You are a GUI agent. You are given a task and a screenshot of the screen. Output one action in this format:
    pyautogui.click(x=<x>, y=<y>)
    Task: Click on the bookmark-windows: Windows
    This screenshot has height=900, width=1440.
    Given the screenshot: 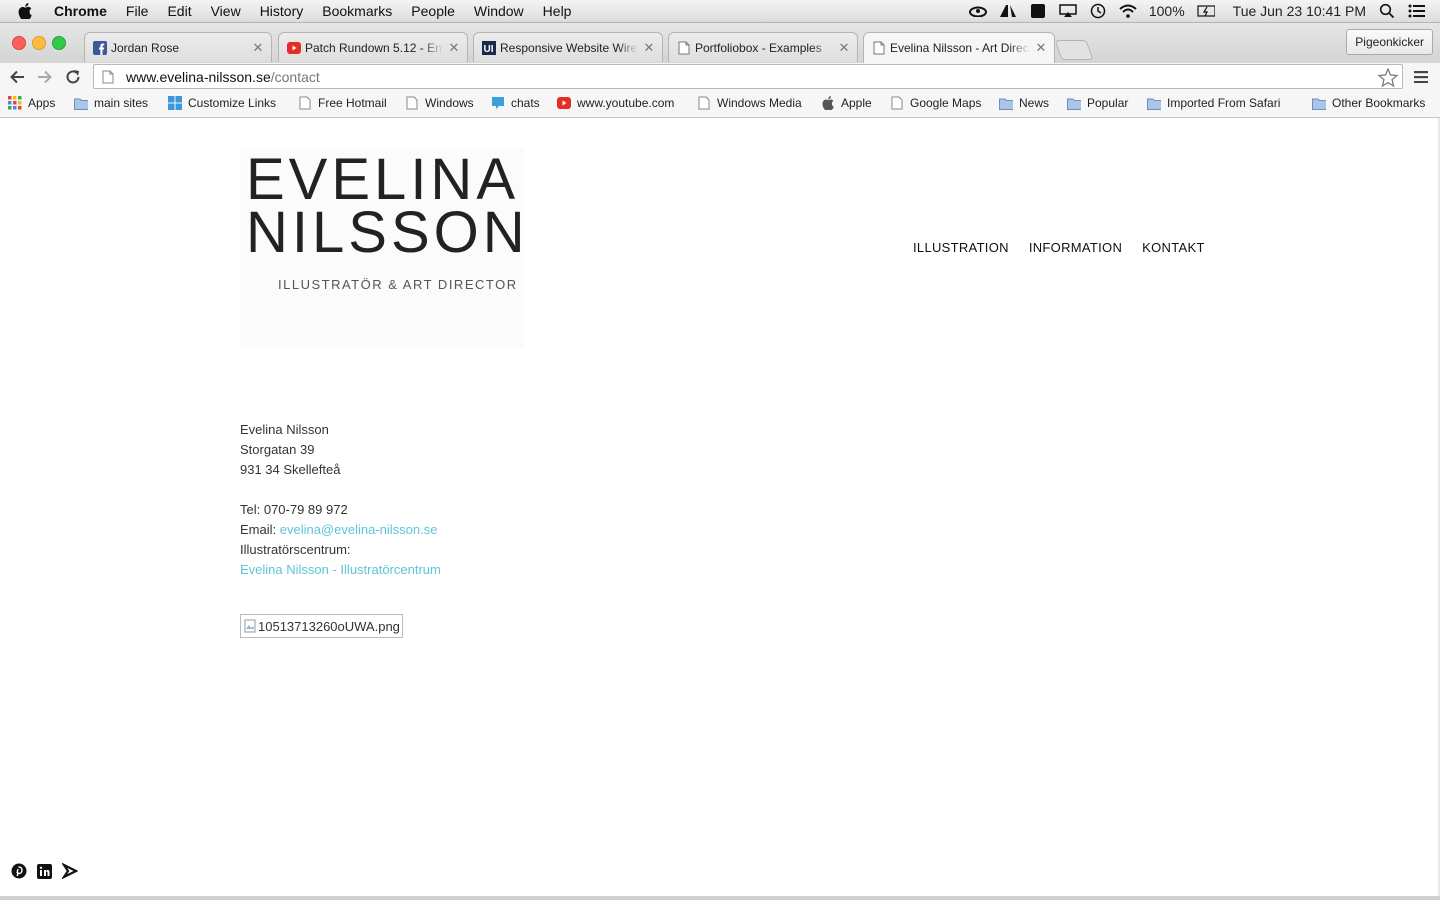 What is the action you would take?
    pyautogui.click(x=439, y=103)
    